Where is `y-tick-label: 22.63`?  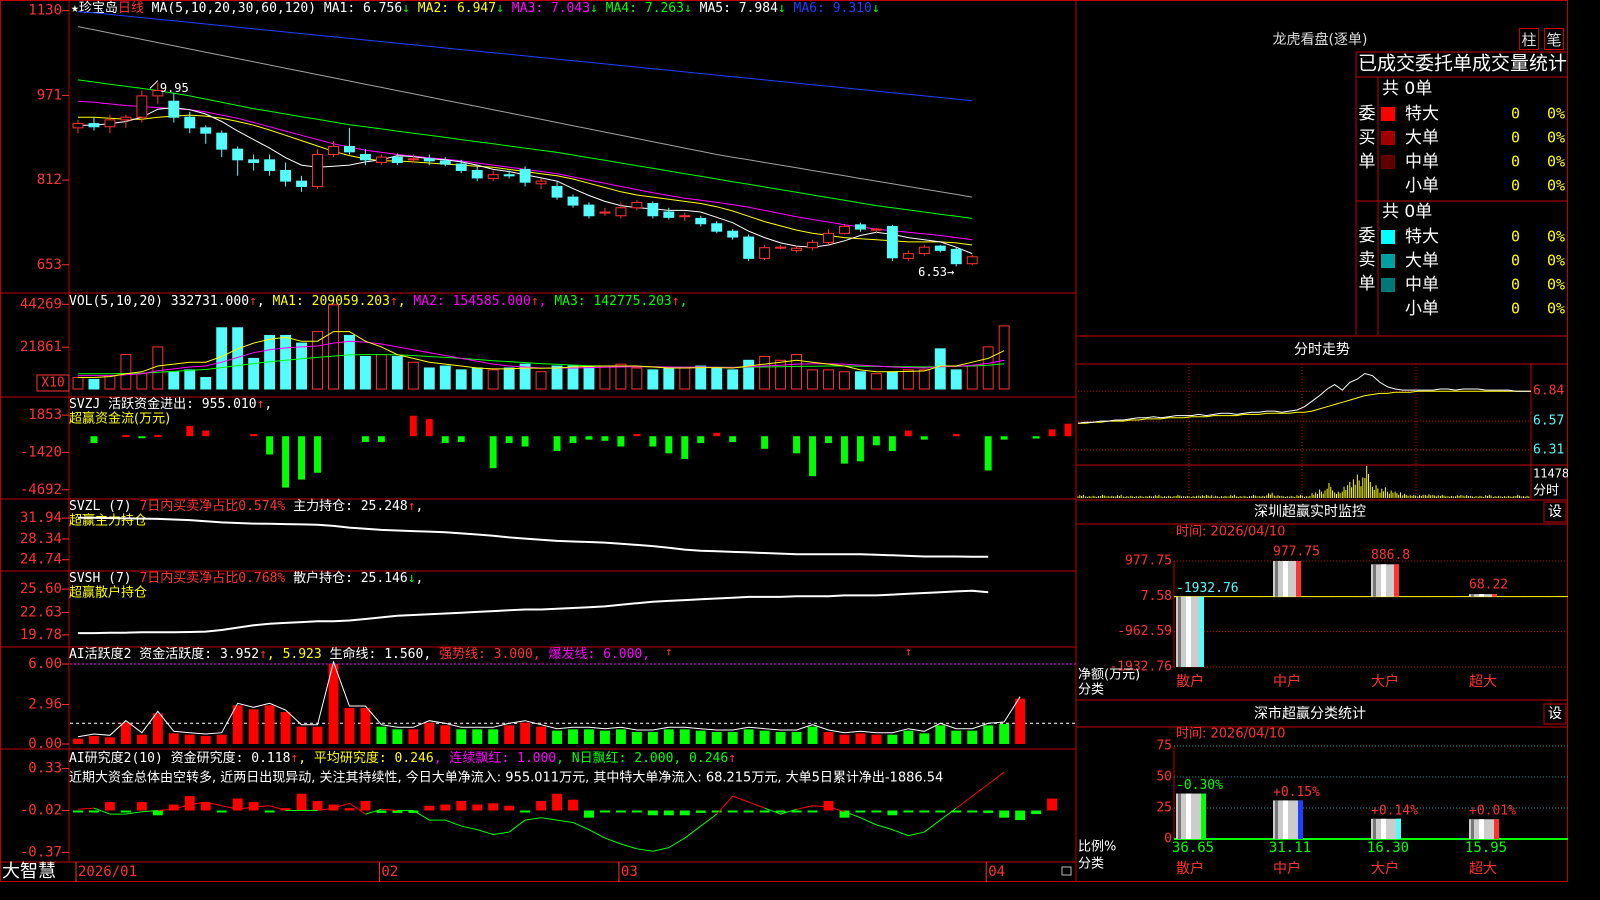 y-tick-label: 22.63 is located at coordinates (41, 612).